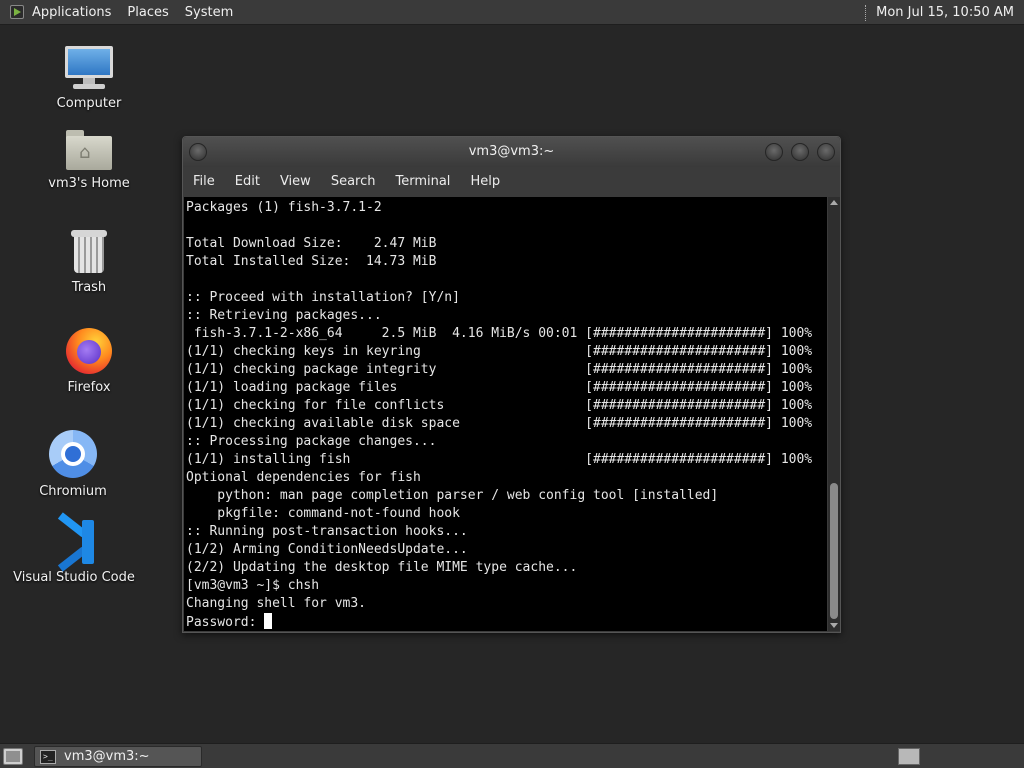 This screenshot has height=768, width=1024. Describe the element at coordinates (225, 622) in the screenshot. I see `password-prompt: Password:` at that location.